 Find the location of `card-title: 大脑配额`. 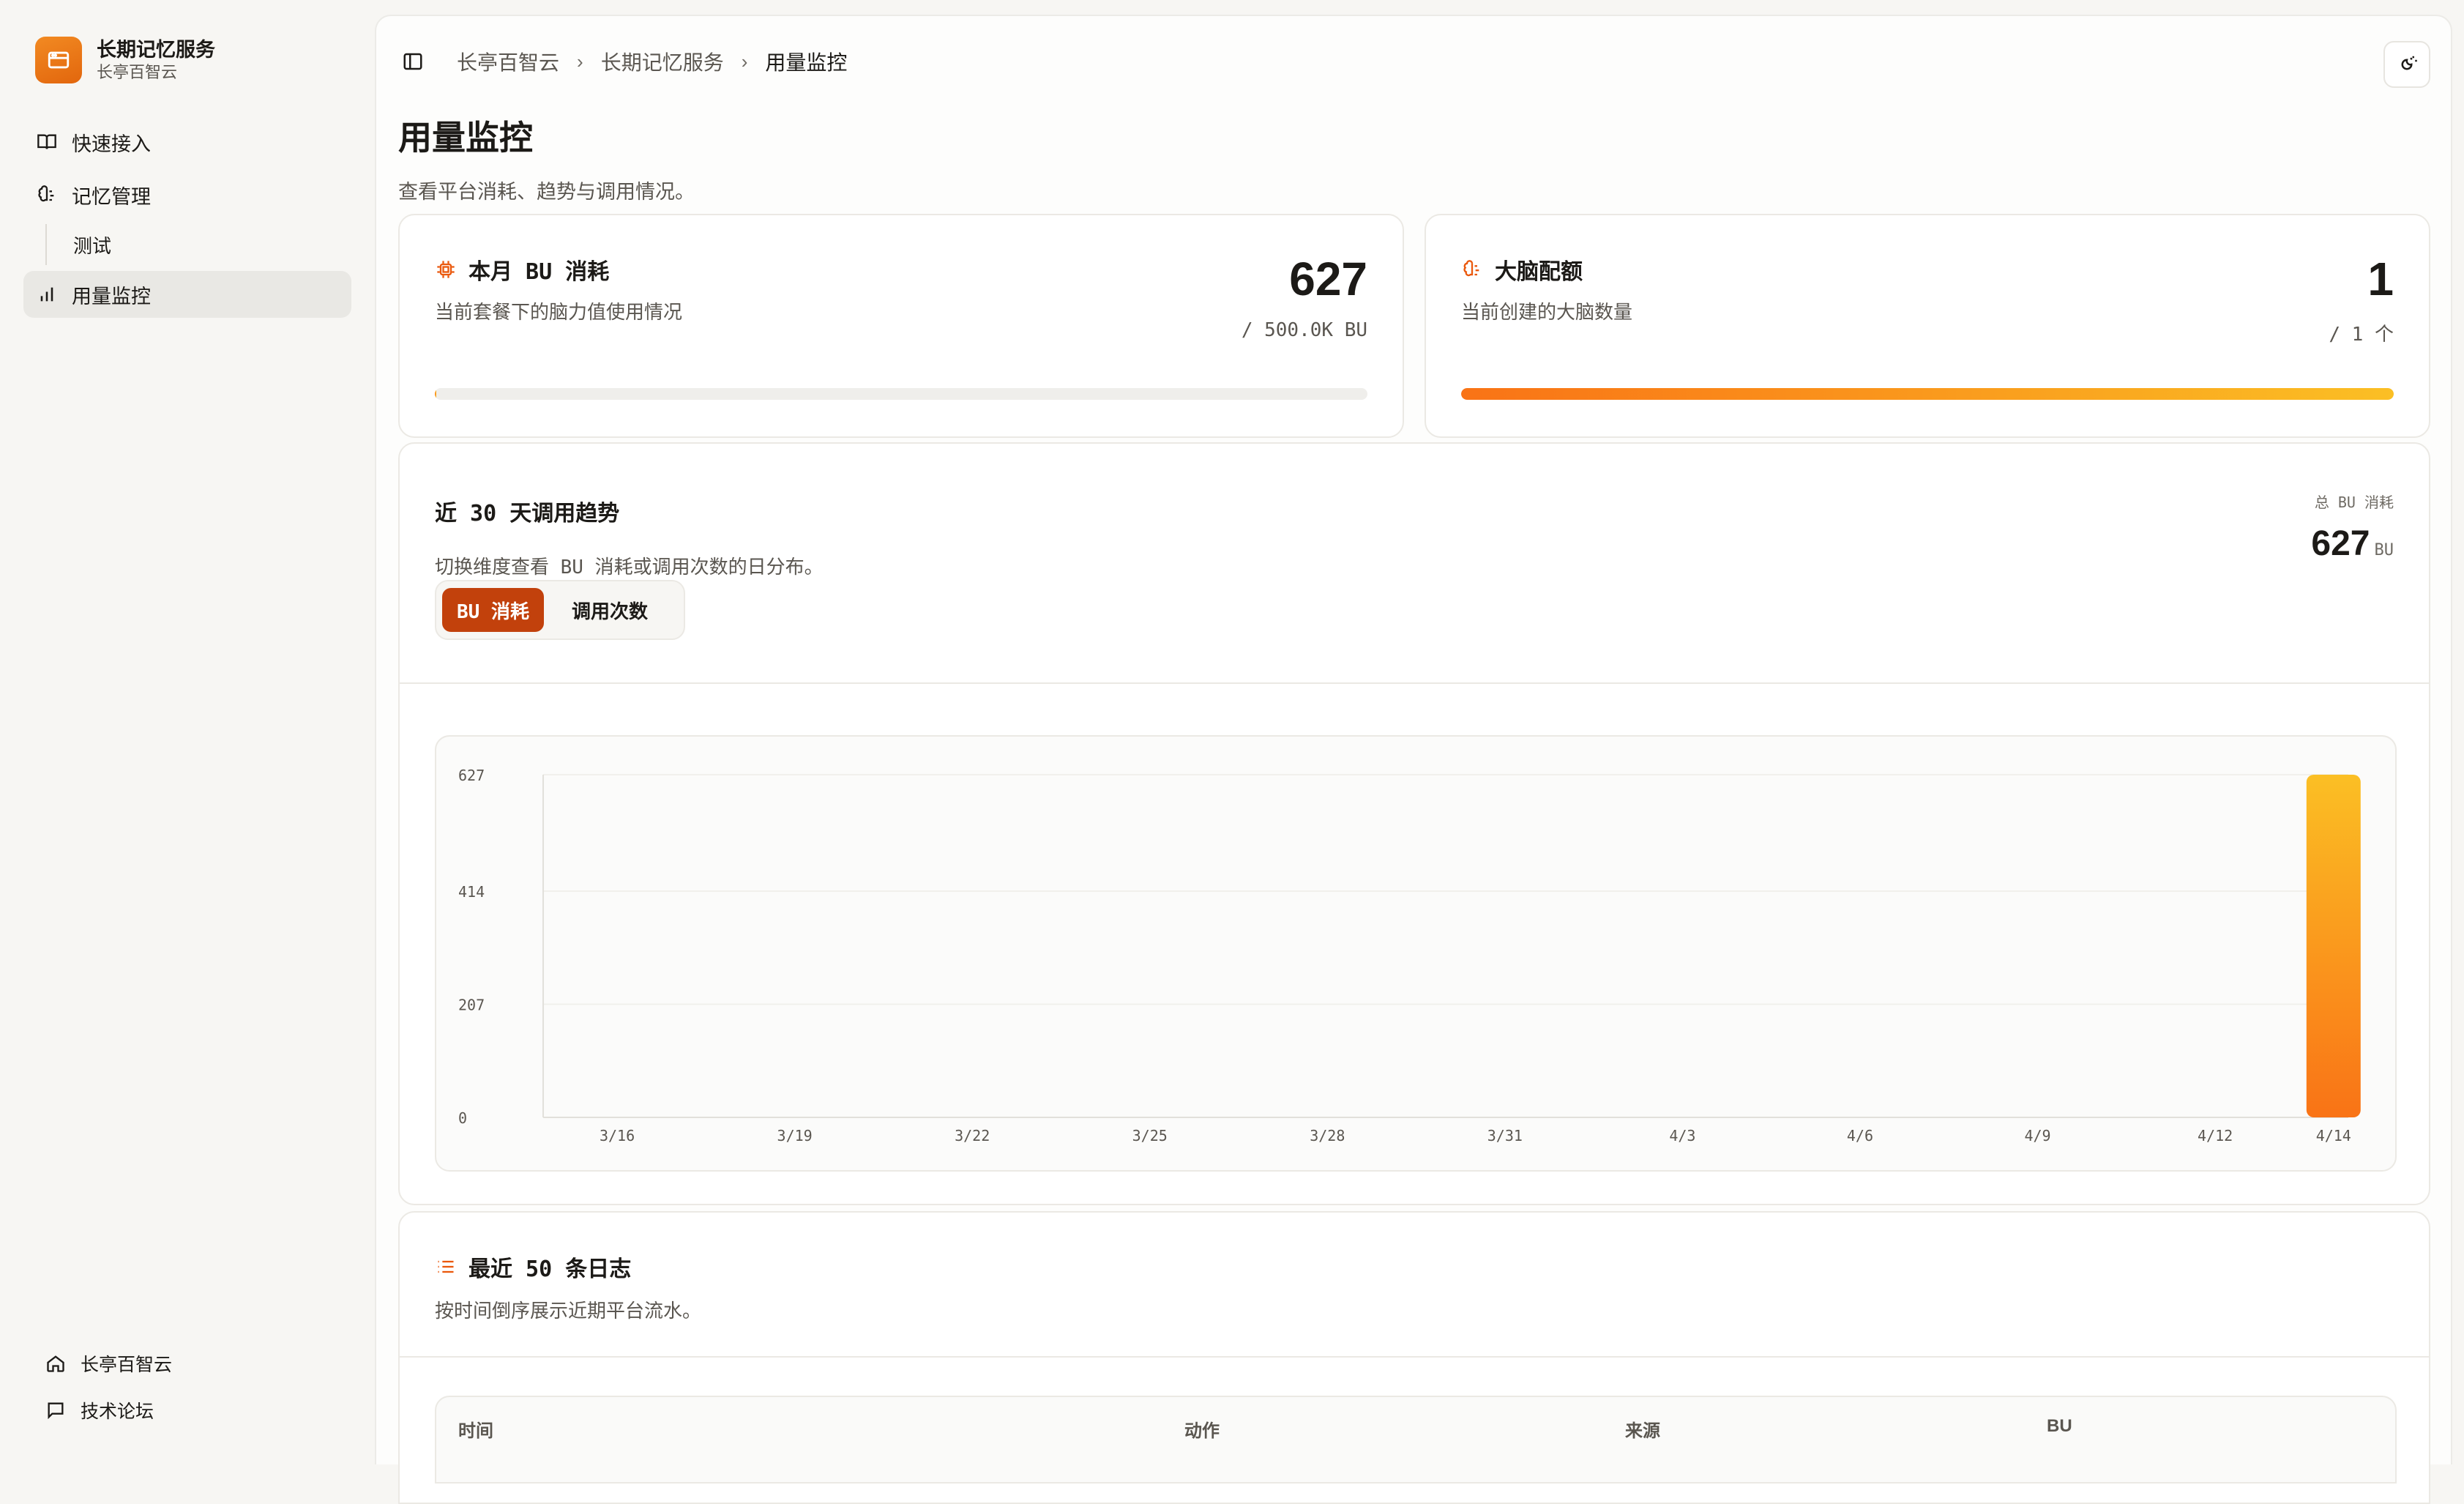

card-title: 大脑配额 is located at coordinates (1539, 272).